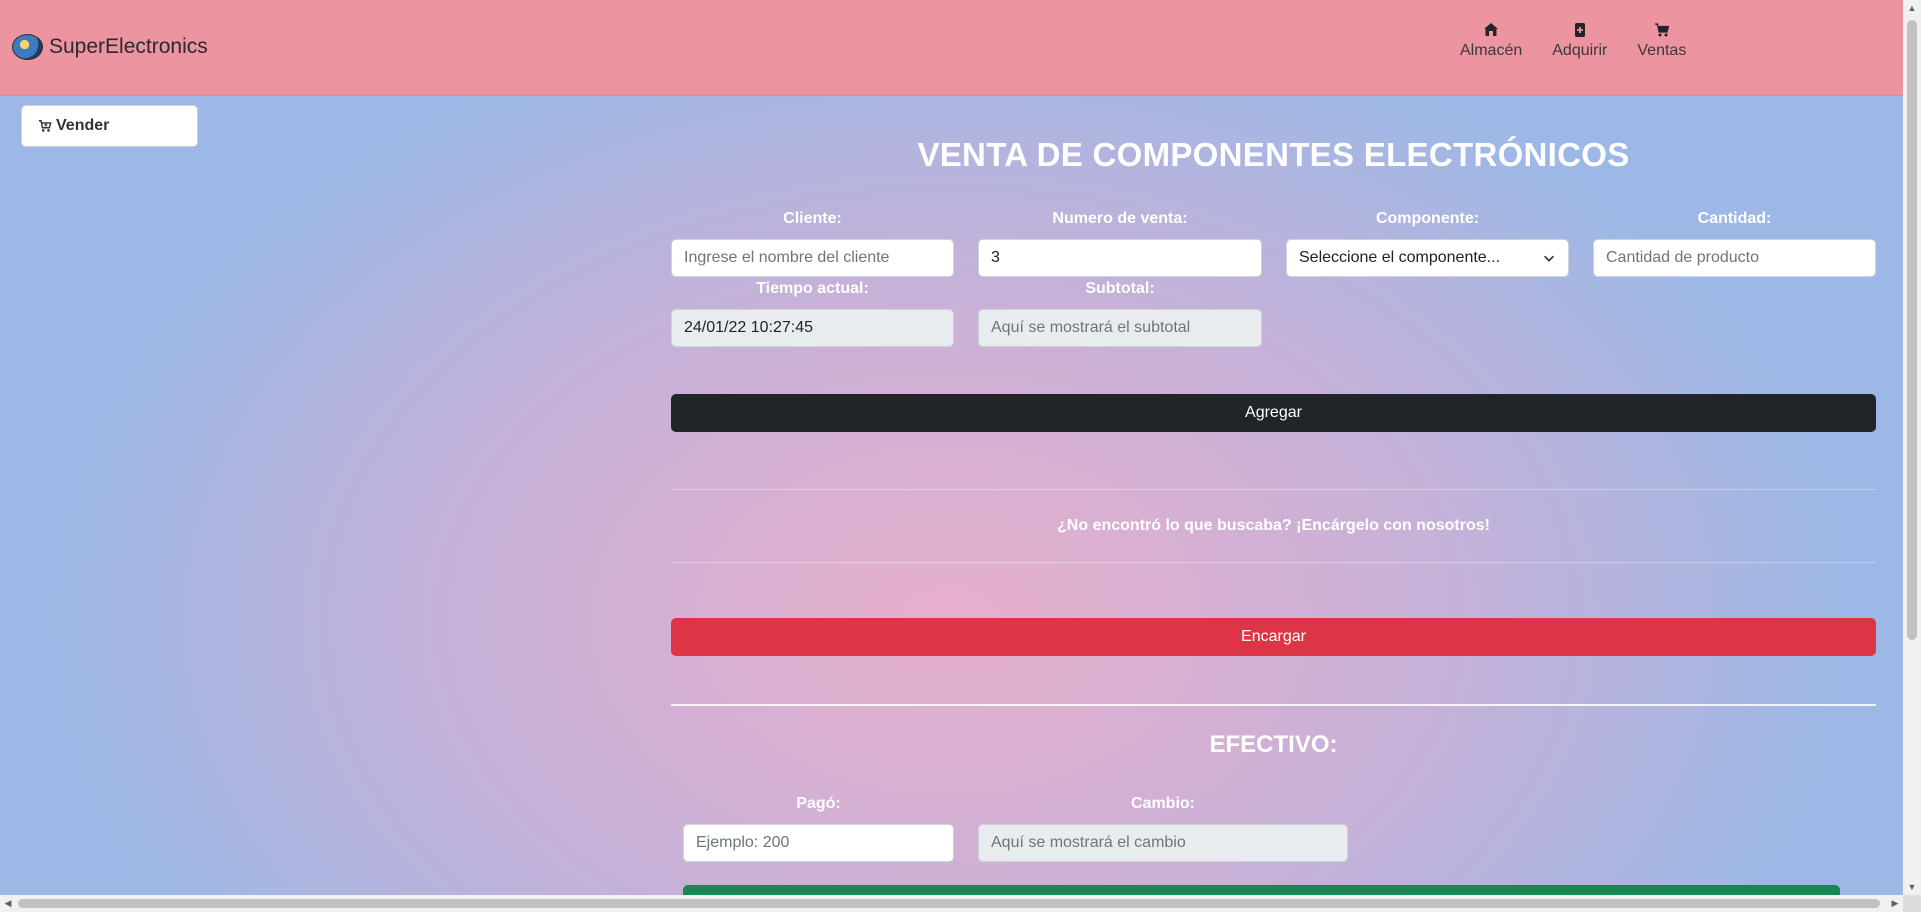 This screenshot has height=912, width=1921. Describe the element at coordinates (1273, 154) in the screenshot. I see `page-title: VENTA DE COMPONENTES ELECTRÓNICOS` at that location.